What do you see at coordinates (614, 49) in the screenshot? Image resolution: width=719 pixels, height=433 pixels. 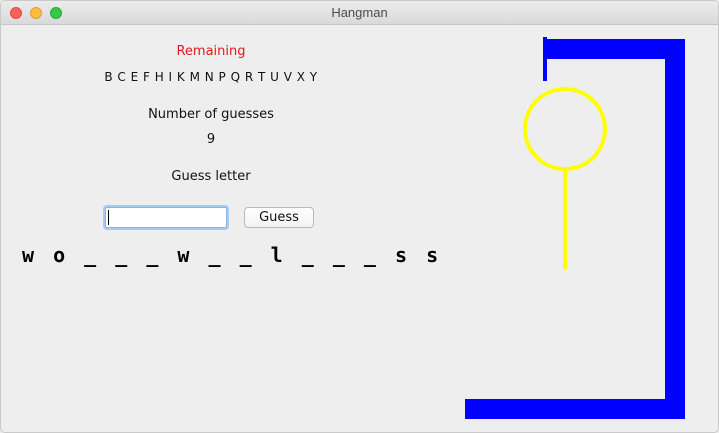 I see `gallows-top-beam` at bounding box center [614, 49].